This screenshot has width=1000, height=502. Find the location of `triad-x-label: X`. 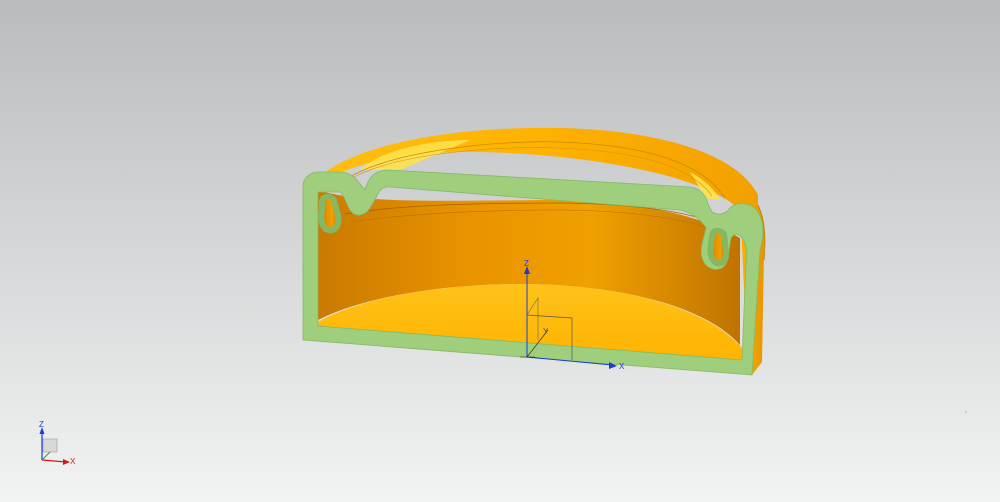

triad-x-label: X is located at coordinates (622, 366).